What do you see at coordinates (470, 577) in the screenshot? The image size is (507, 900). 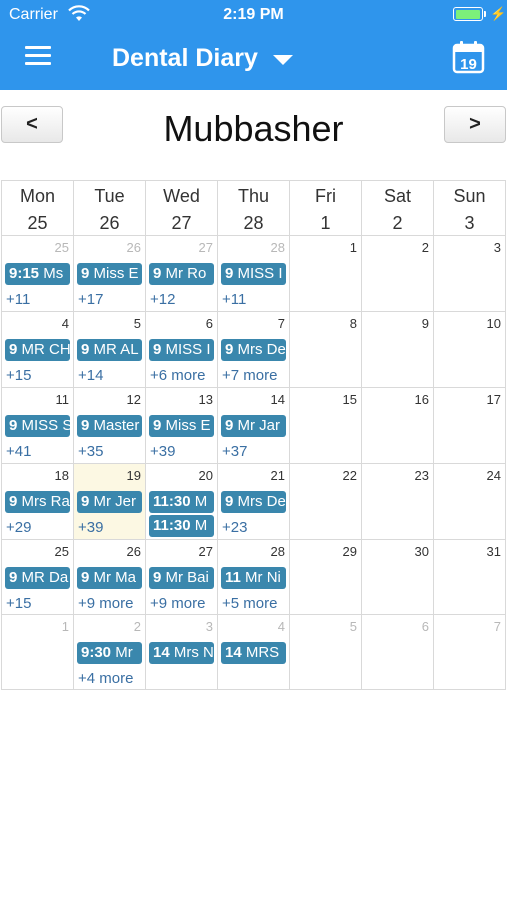 I see `day-cell: 31` at bounding box center [470, 577].